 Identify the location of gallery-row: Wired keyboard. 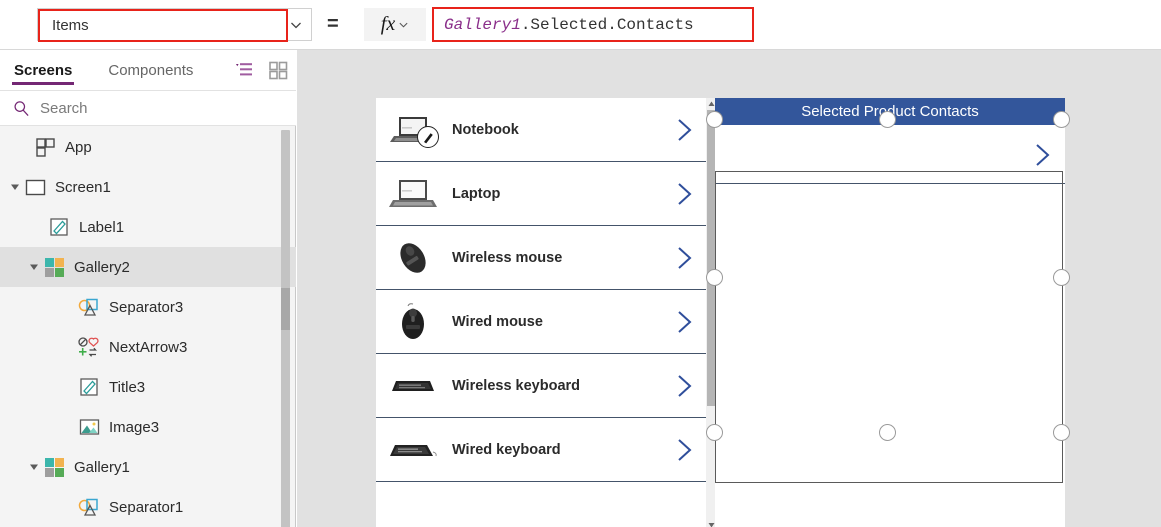
(544, 450).